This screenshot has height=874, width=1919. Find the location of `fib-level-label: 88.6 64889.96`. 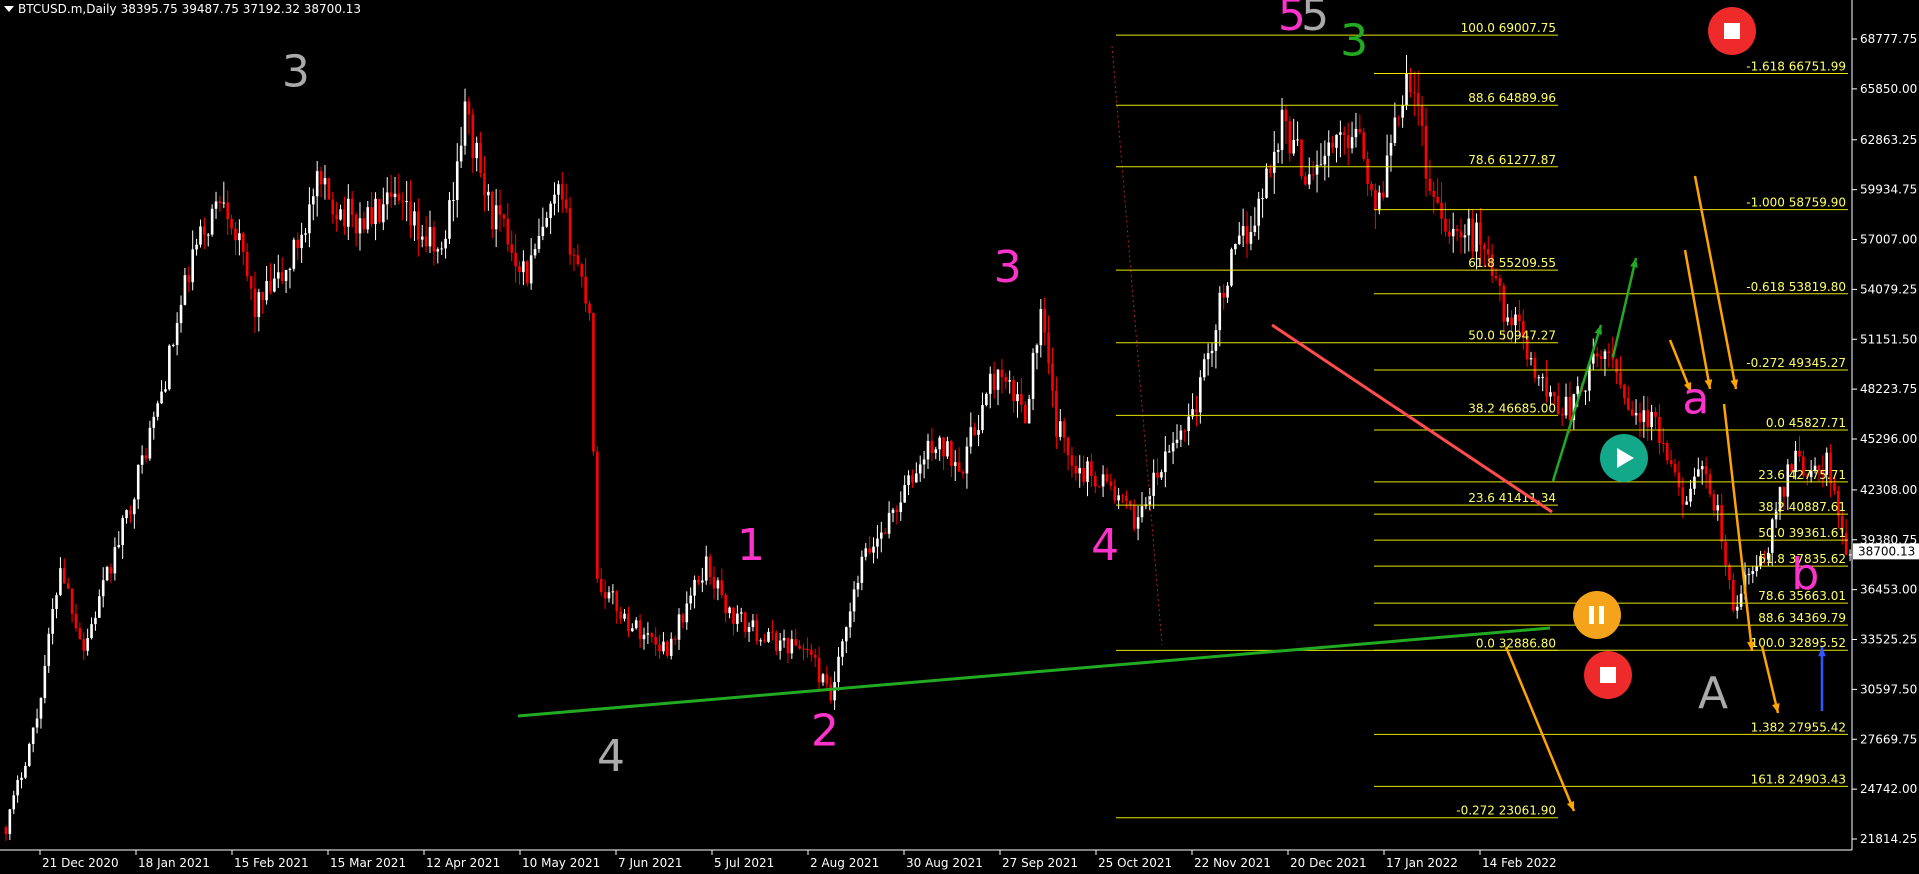

fib-level-label: 88.6 64889.96 is located at coordinates (1512, 98).